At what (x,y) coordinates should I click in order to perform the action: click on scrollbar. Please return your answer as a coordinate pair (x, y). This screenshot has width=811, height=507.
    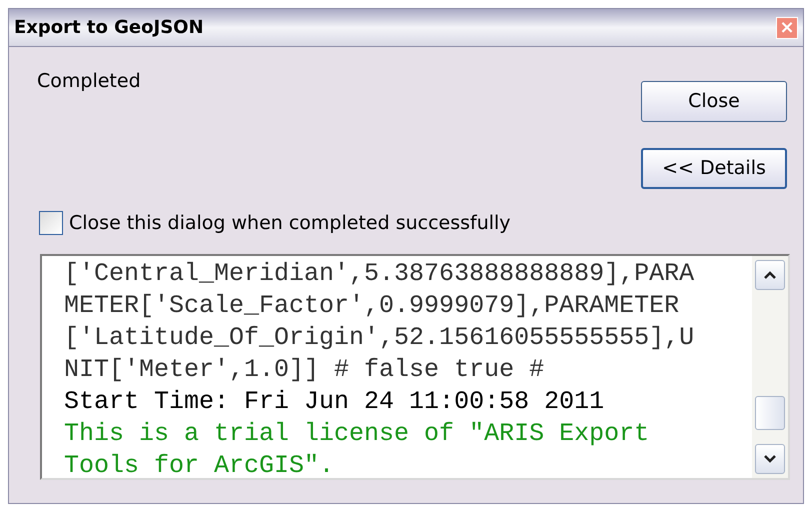
    Looking at the image, I should click on (770, 367).